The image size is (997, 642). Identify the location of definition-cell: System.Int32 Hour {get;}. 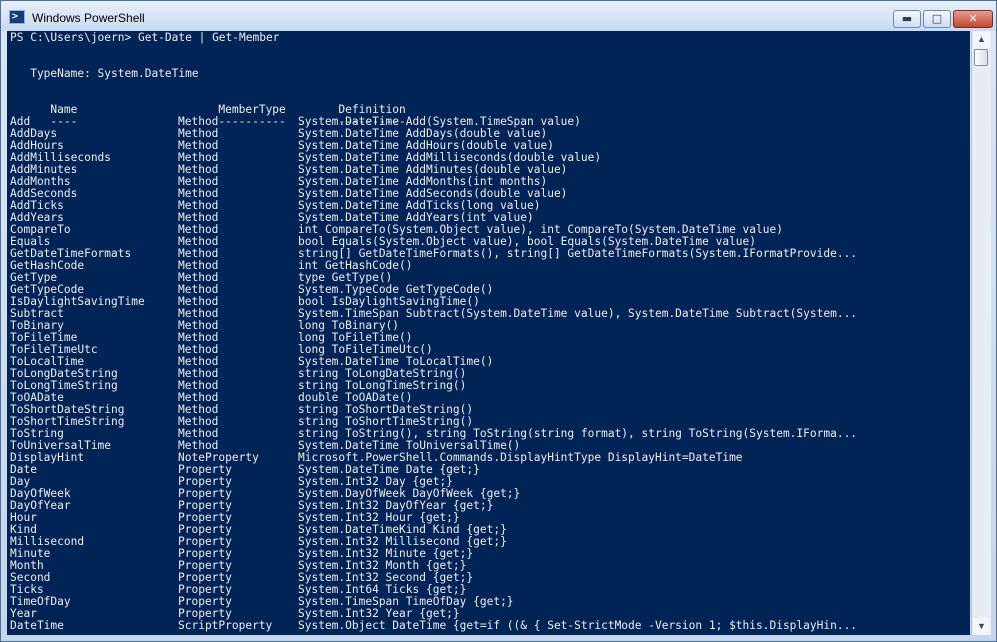
(379, 518).